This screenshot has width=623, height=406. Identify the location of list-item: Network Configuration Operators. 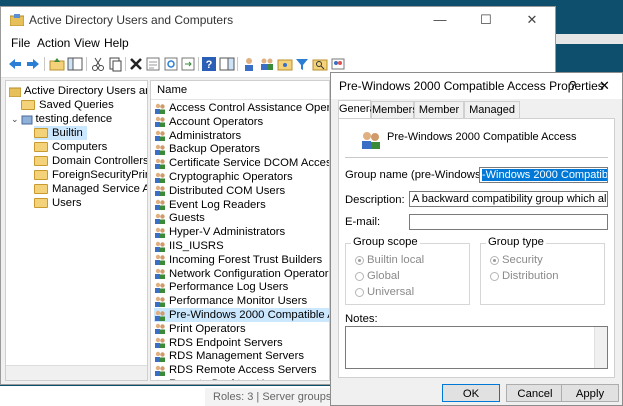
(242, 274).